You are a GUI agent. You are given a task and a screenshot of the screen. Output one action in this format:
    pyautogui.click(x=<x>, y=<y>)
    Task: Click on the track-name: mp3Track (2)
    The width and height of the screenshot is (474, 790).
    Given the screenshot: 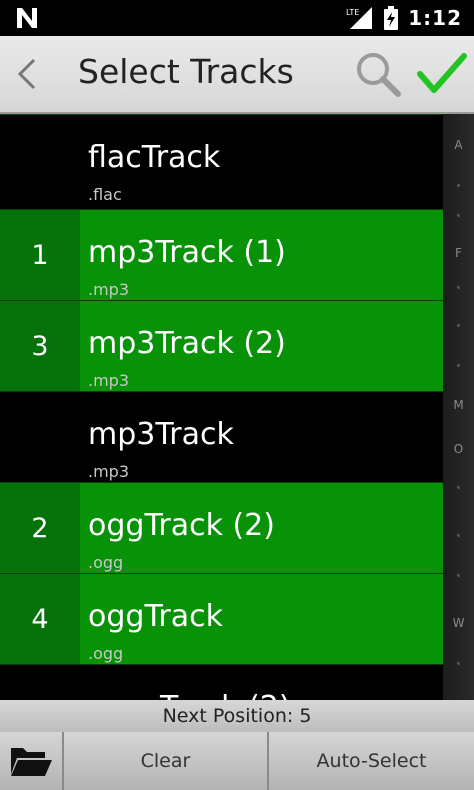 What is the action you would take?
    pyautogui.click(x=187, y=343)
    